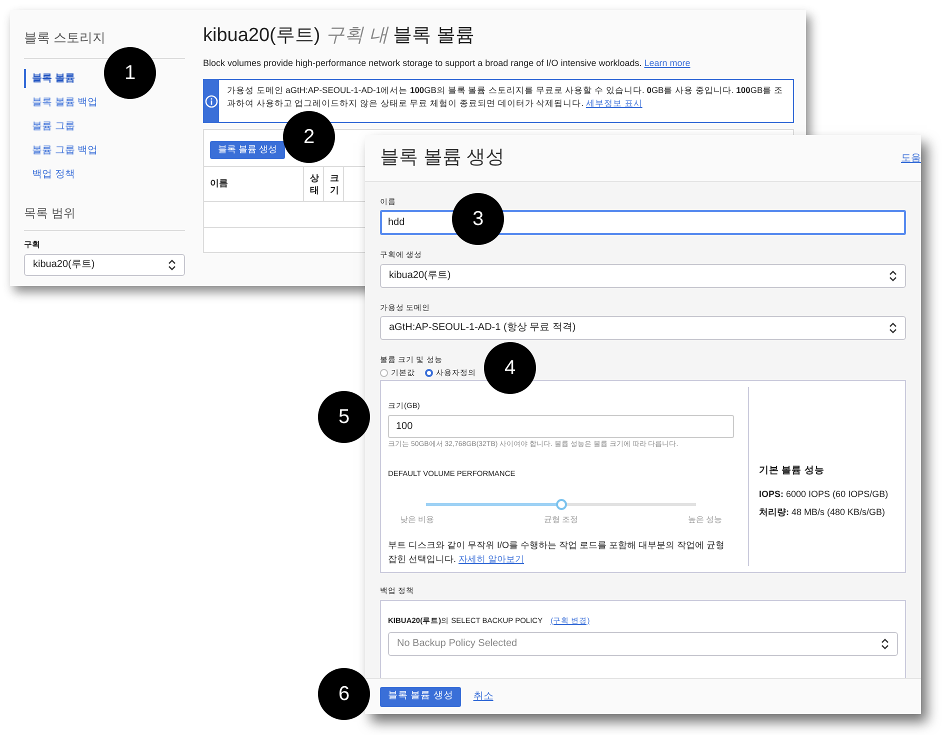 The image size is (942, 735). Describe the element at coordinates (344, 694) in the screenshot. I see `step-callout: 6` at that location.